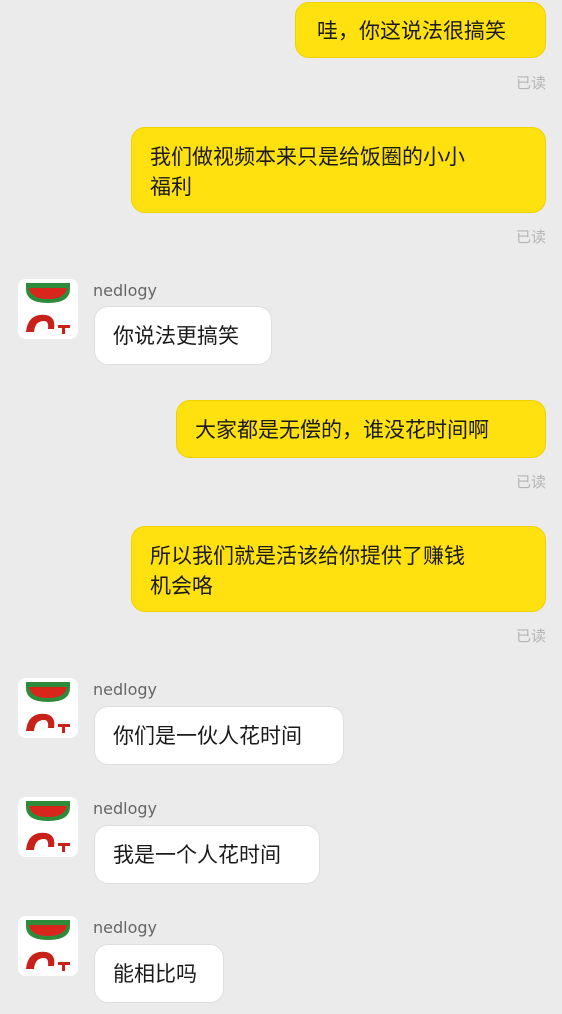  Describe the element at coordinates (171, 187) in the screenshot. I see `message-text-line: 福利` at that location.